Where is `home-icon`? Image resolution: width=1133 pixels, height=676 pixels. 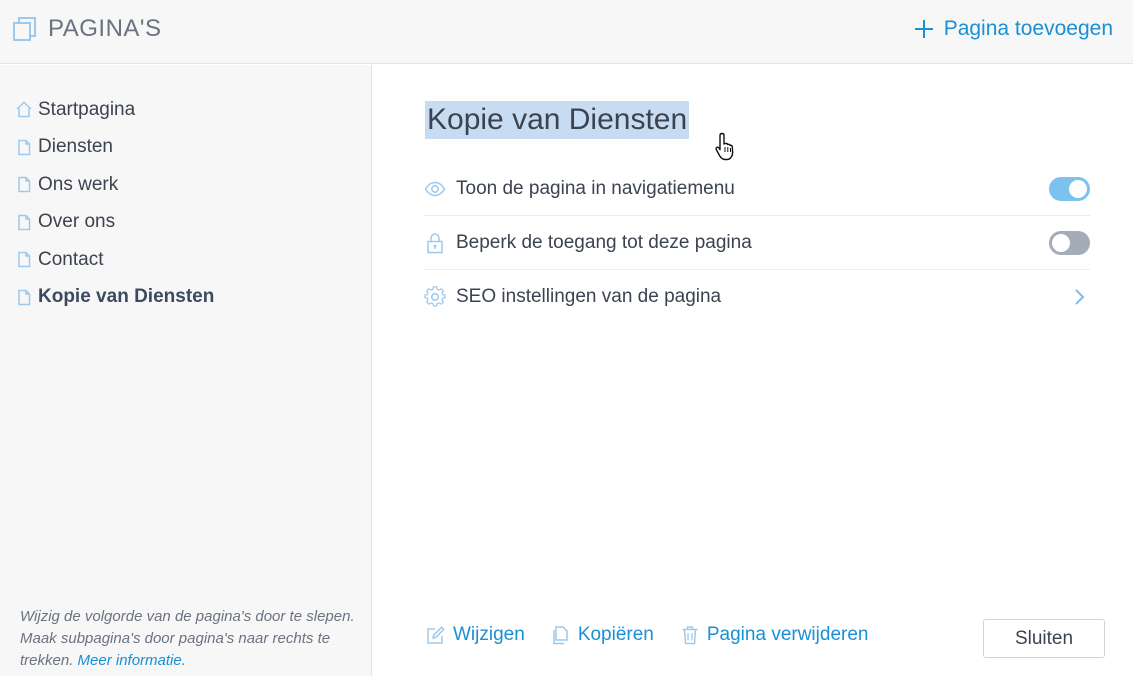 home-icon is located at coordinates (24, 109).